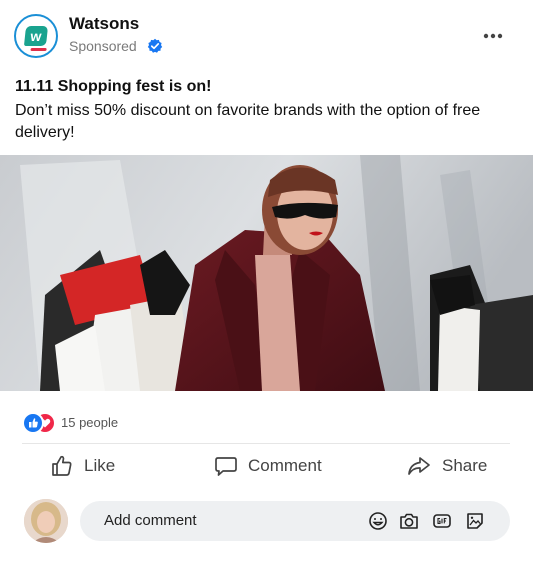 This screenshot has width=533, height=567. Describe the element at coordinates (285, 465) in the screenshot. I see `comment-label: Comment` at that location.